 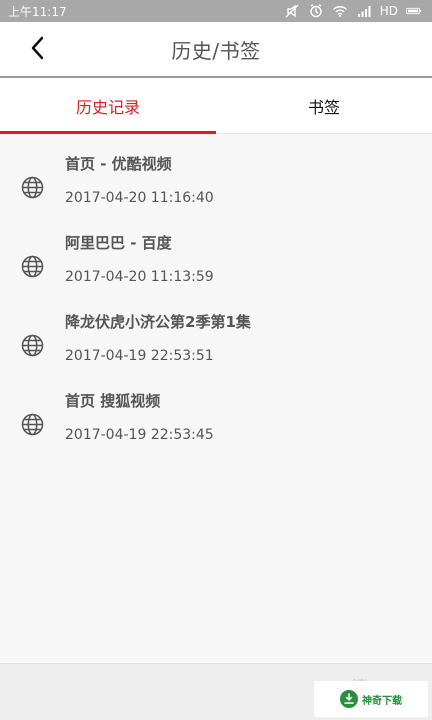 I want to click on history-item-time: 2017-04-19 22:53:45, so click(x=139, y=435).